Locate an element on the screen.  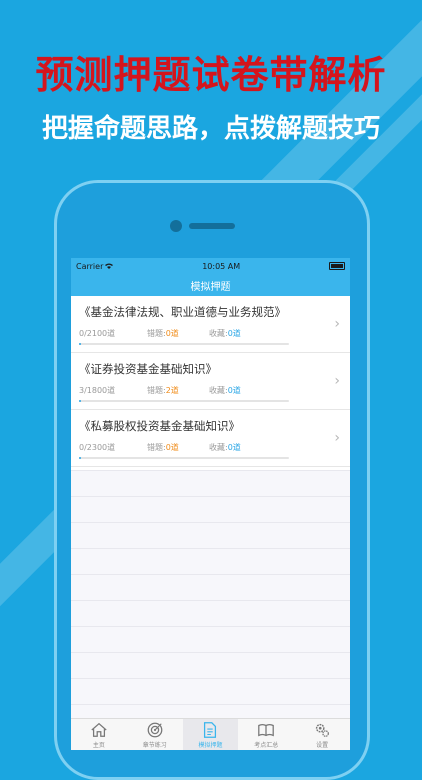
tab-home: 主页 is located at coordinates (99, 734).